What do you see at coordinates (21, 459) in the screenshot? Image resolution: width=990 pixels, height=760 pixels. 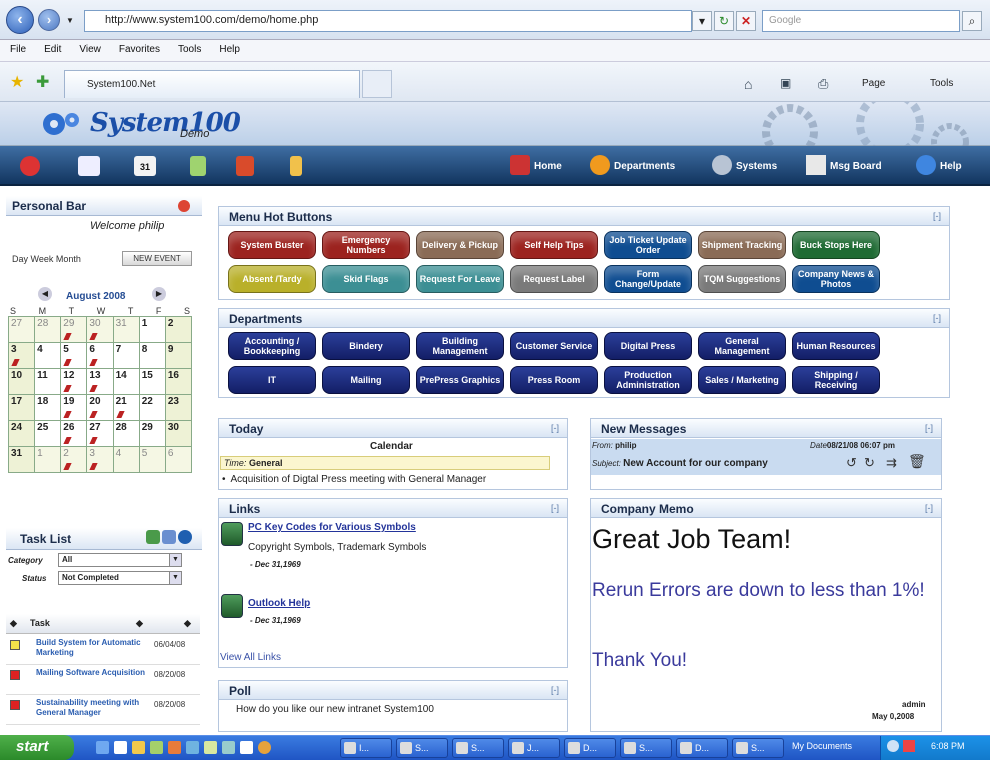 I see `calendar-day: 31` at bounding box center [21, 459].